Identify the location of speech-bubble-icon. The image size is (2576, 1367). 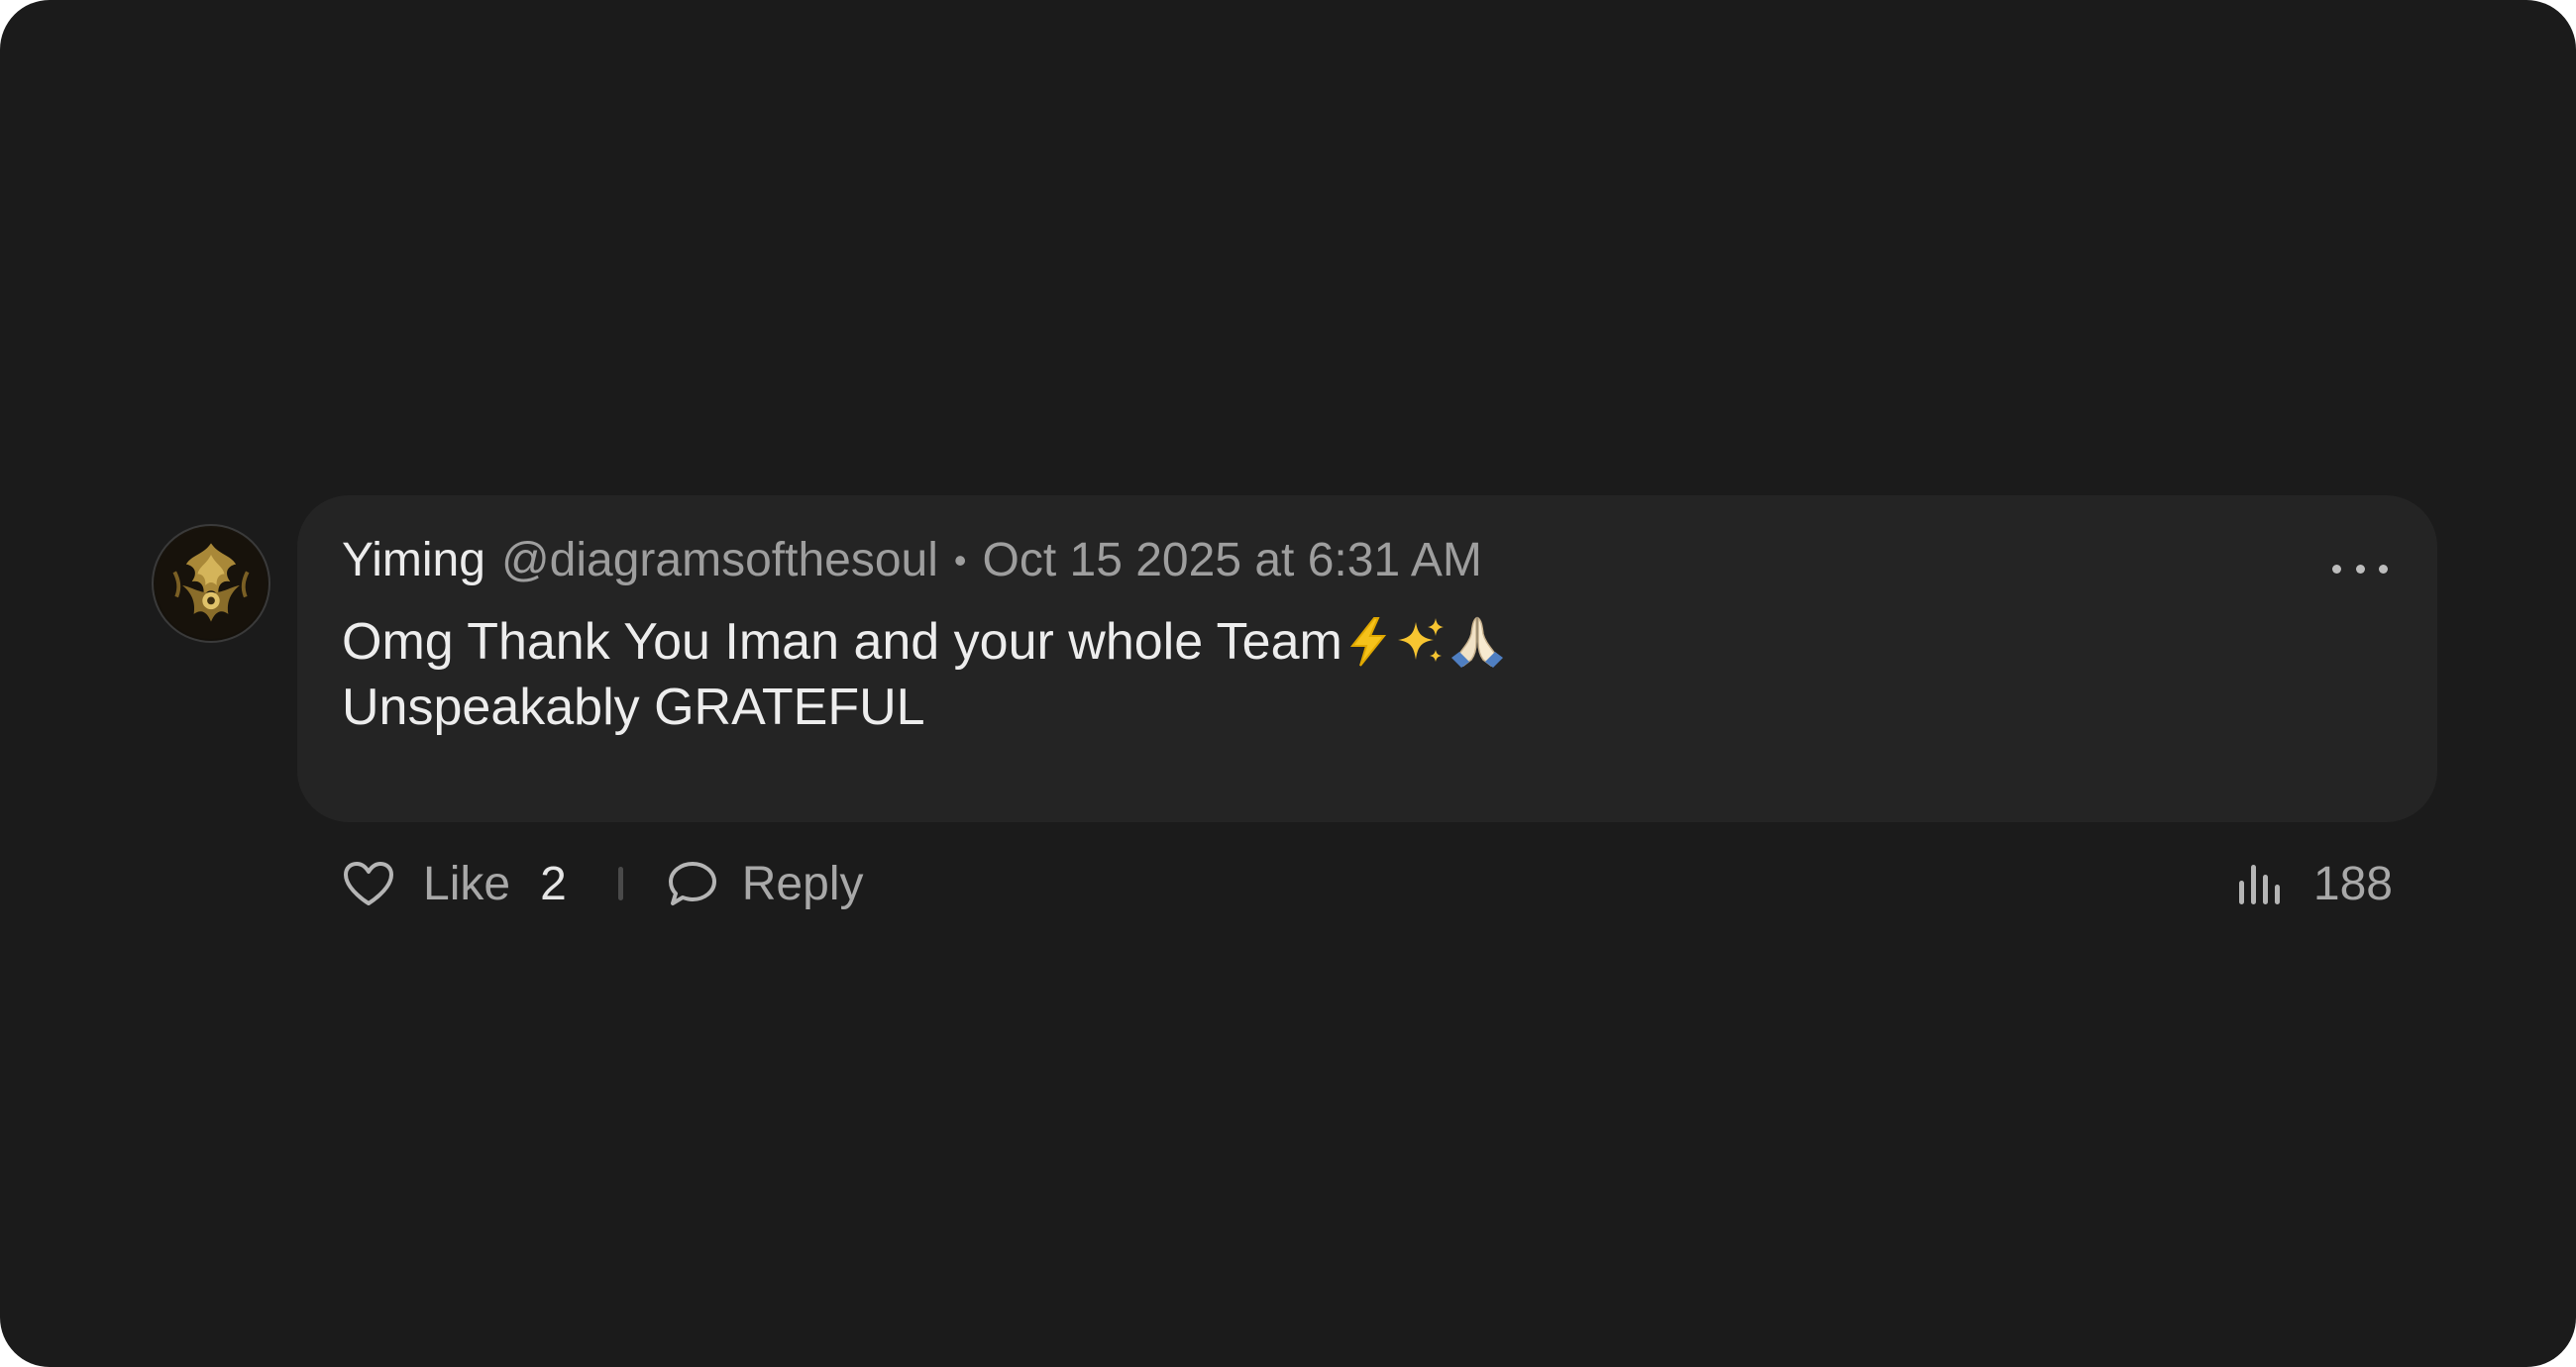
(692, 883).